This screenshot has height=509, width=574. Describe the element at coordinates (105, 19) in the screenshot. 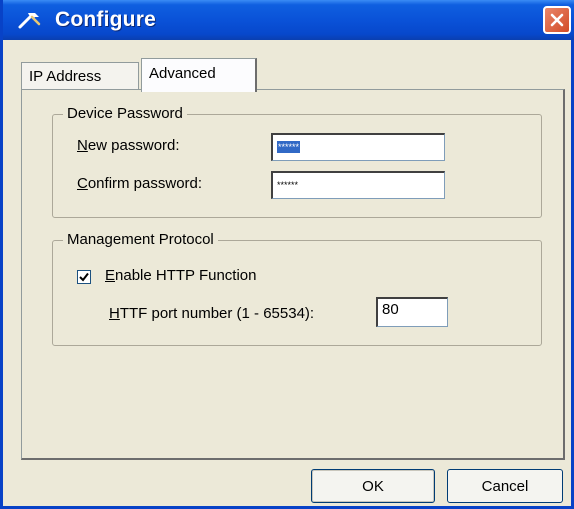

I see `window-title: Configure` at that location.